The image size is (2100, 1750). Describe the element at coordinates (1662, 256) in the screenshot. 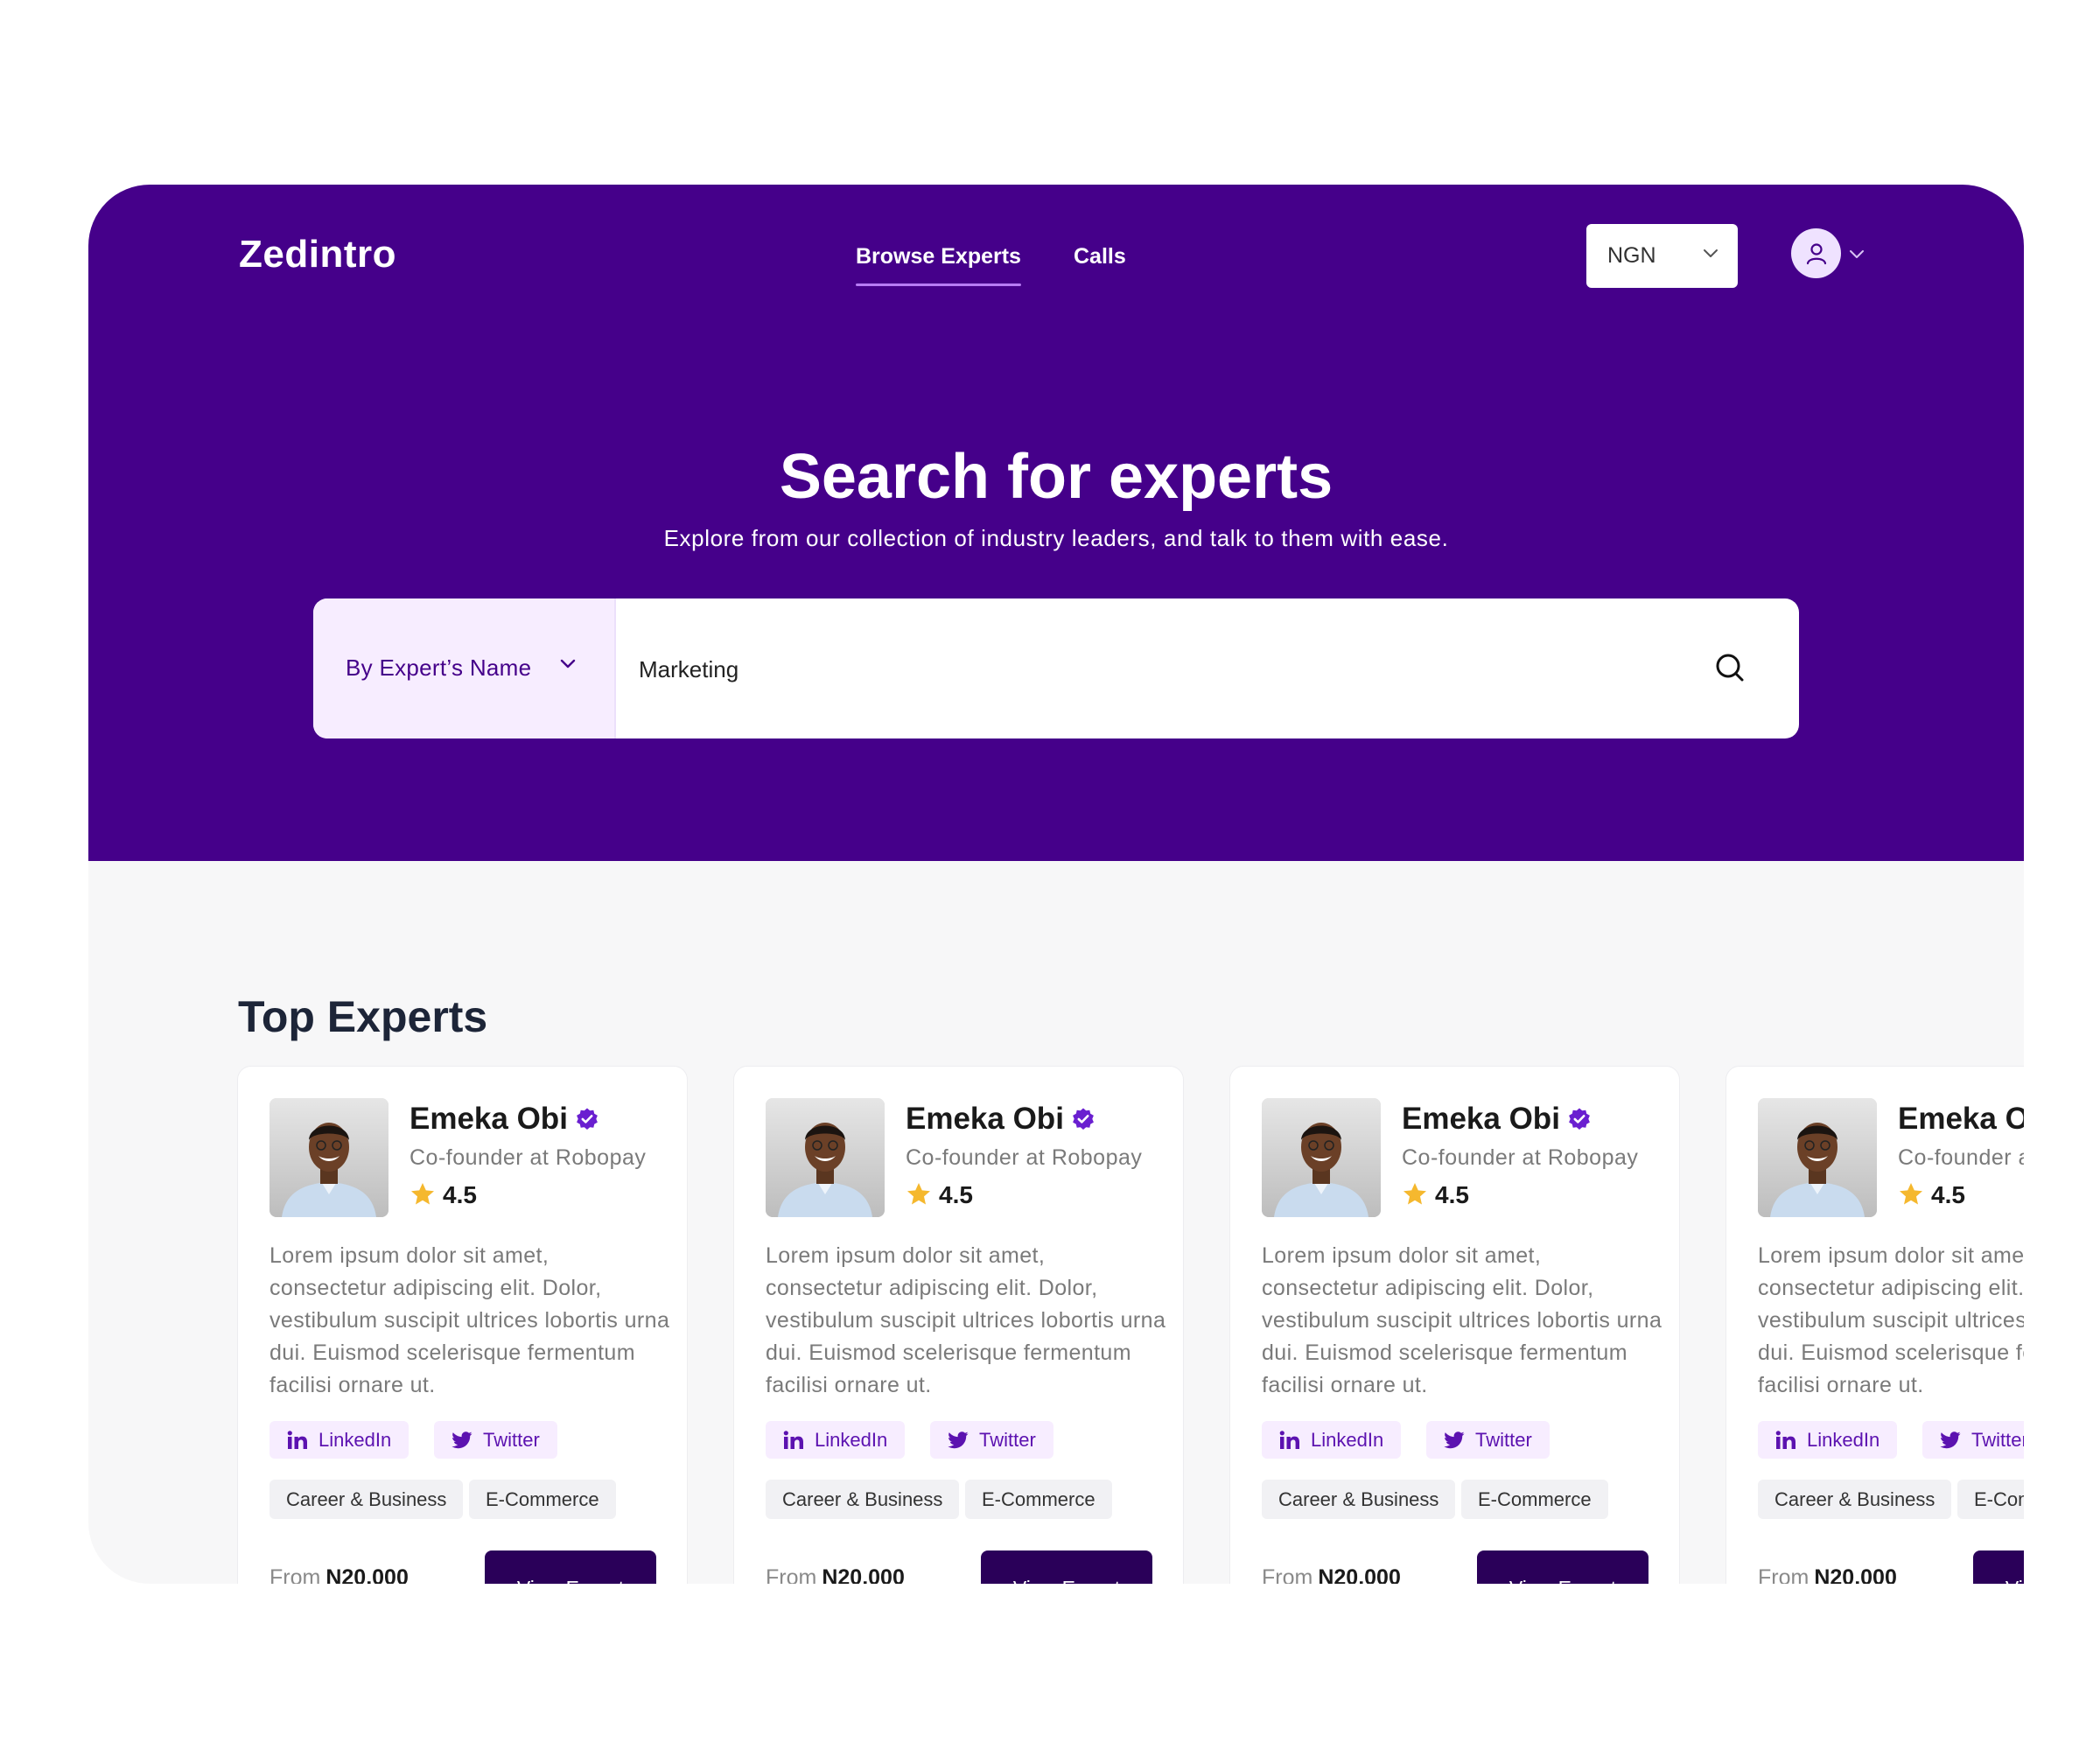

I see `currency-select: NGN` at that location.